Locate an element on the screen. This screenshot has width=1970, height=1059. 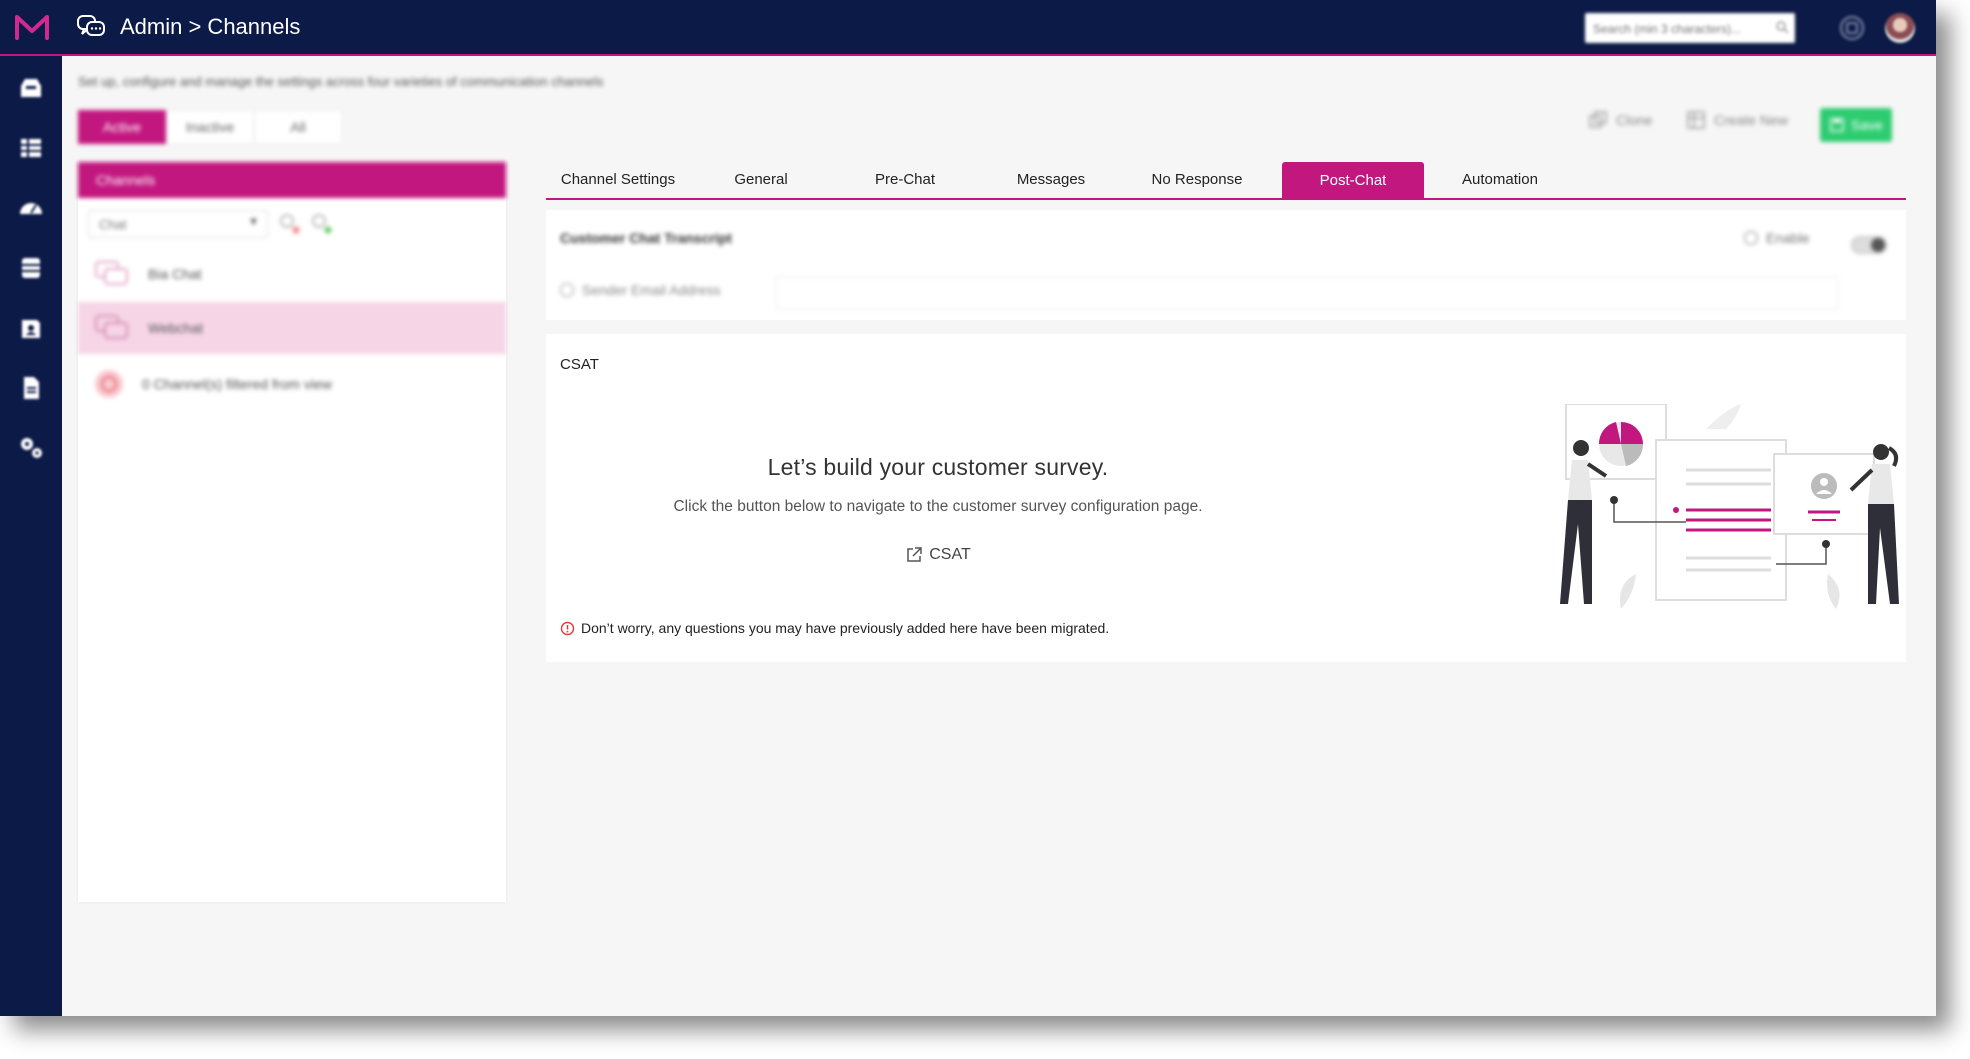
survey-title: Let’s build your customer survey. is located at coordinates (938, 467).